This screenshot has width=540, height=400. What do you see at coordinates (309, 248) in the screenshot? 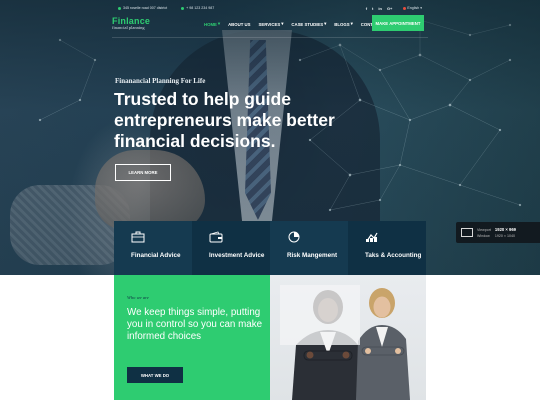
I see `service-card-risk-management: Risk Mangement` at bounding box center [309, 248].